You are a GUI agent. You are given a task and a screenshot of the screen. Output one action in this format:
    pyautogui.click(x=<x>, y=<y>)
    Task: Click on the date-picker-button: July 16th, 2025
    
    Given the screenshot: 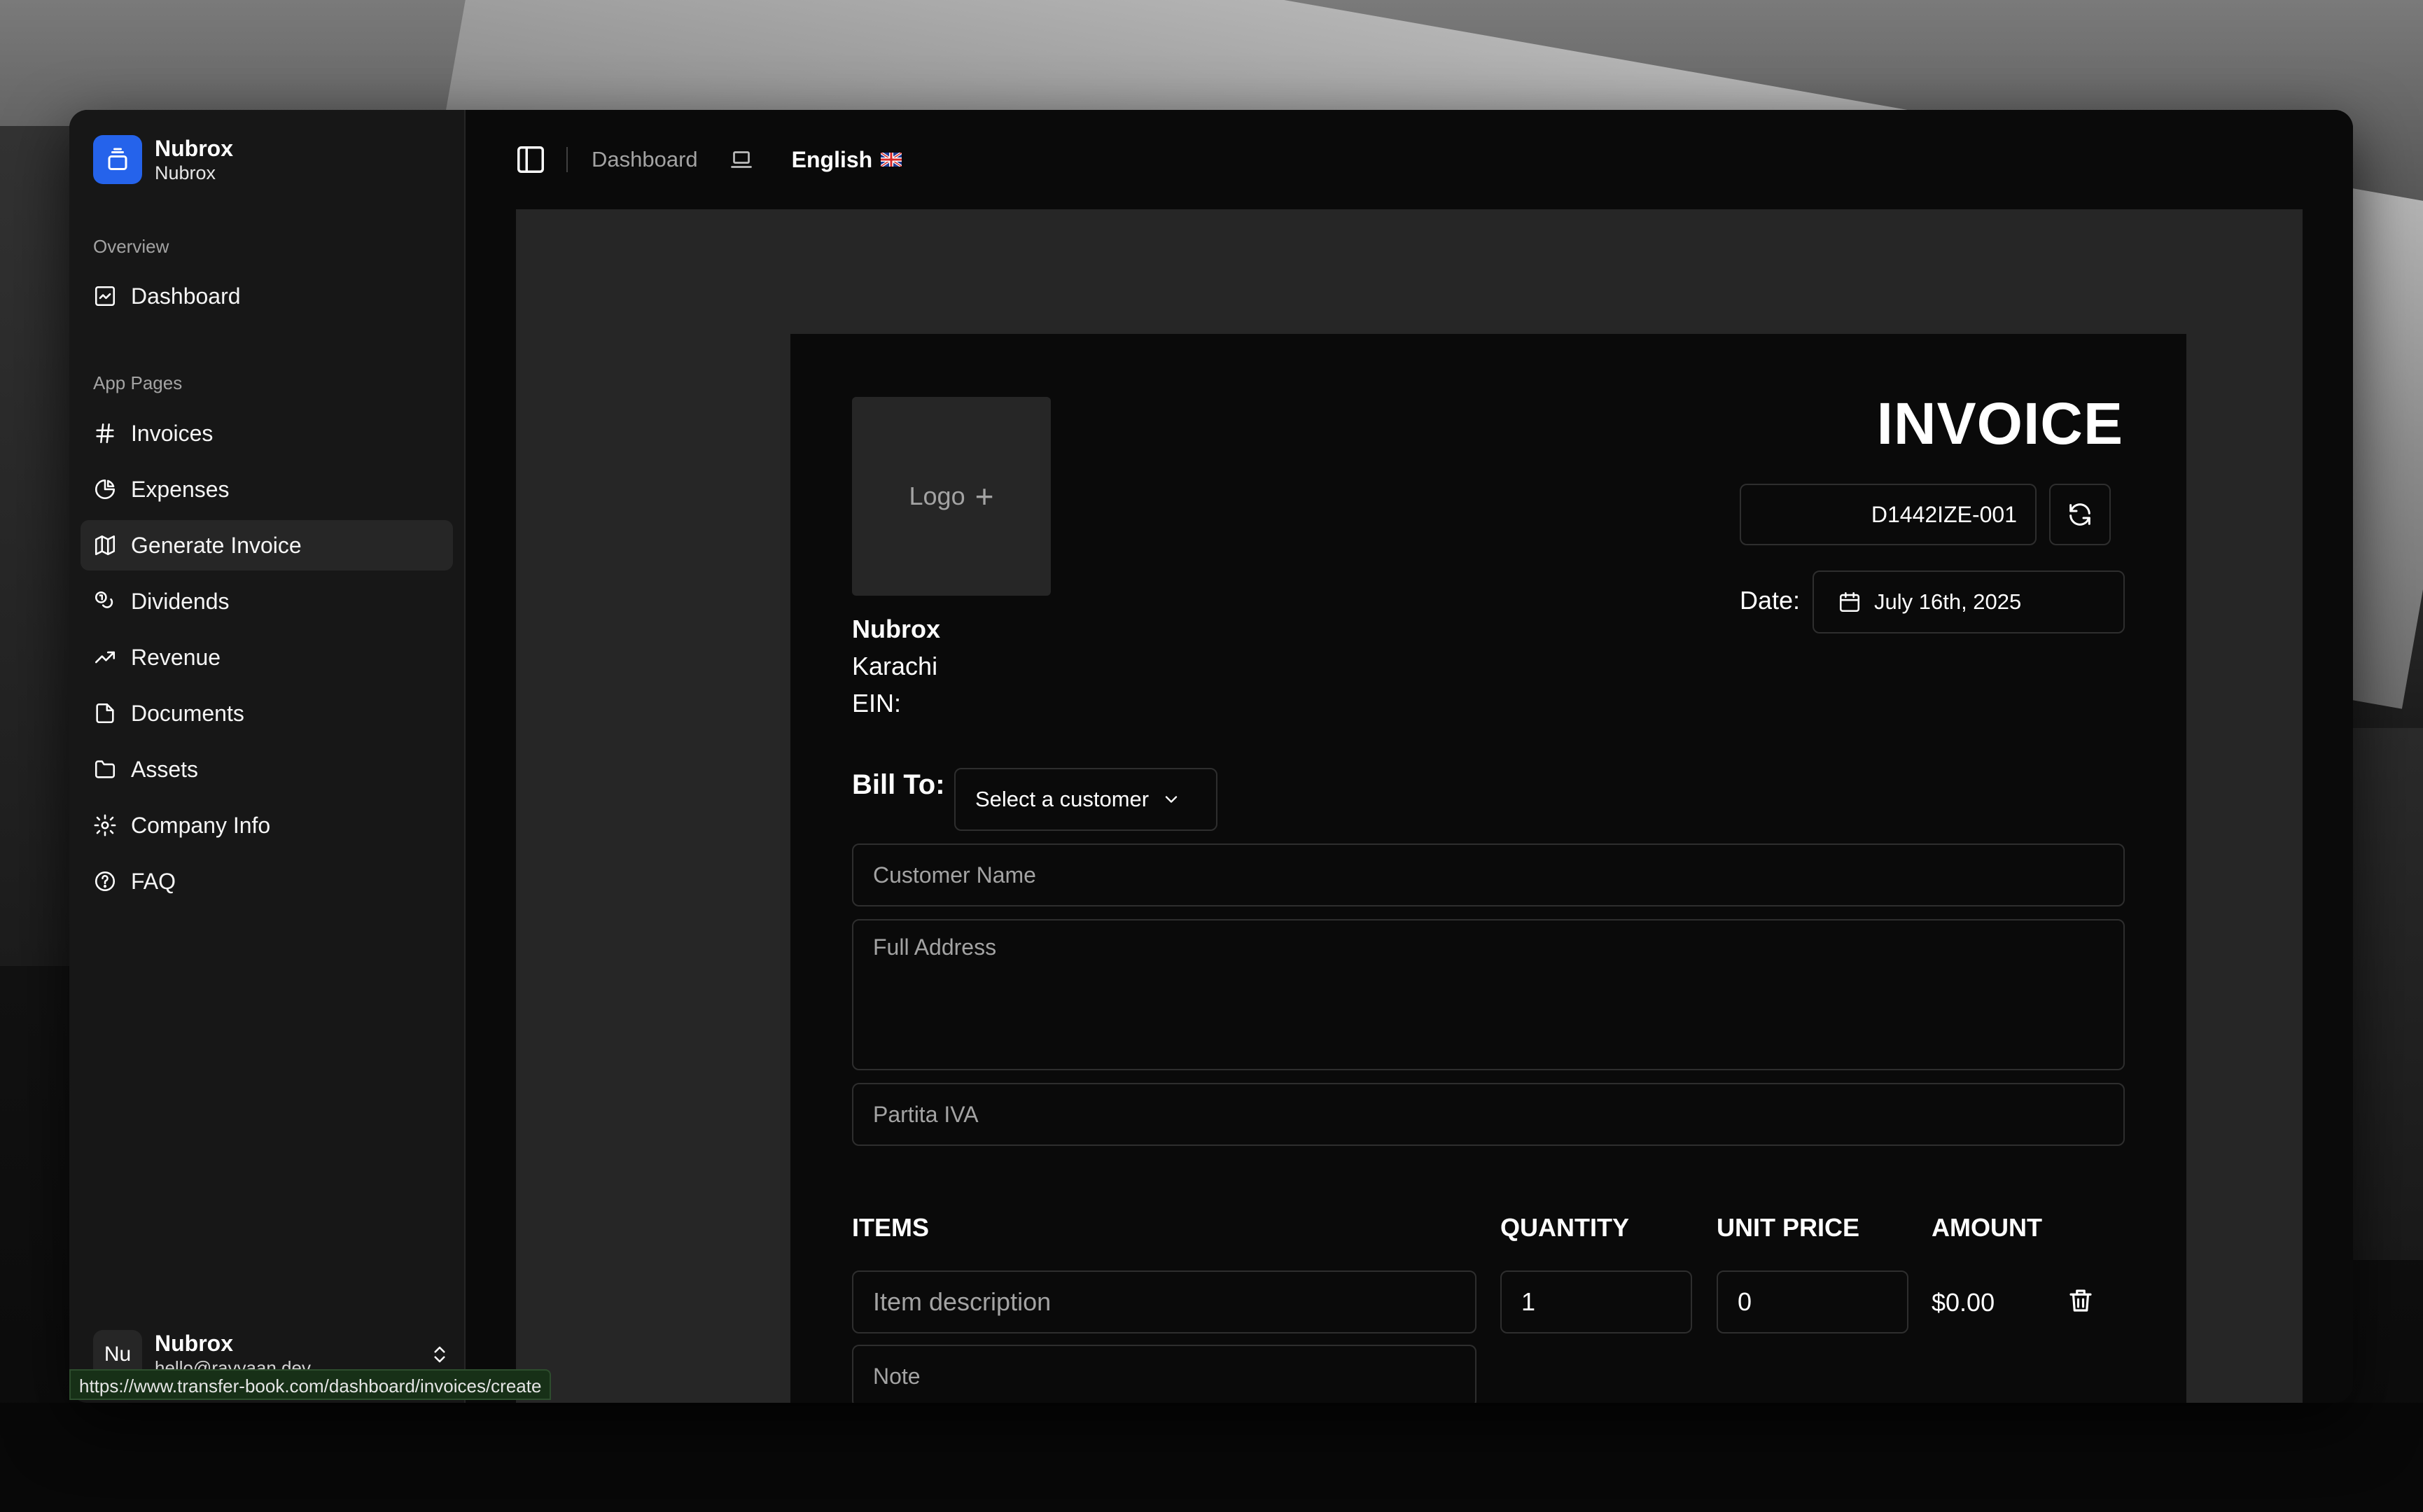 What is the action you would take?
    pyautogui.click(x=1969, y=602)
    